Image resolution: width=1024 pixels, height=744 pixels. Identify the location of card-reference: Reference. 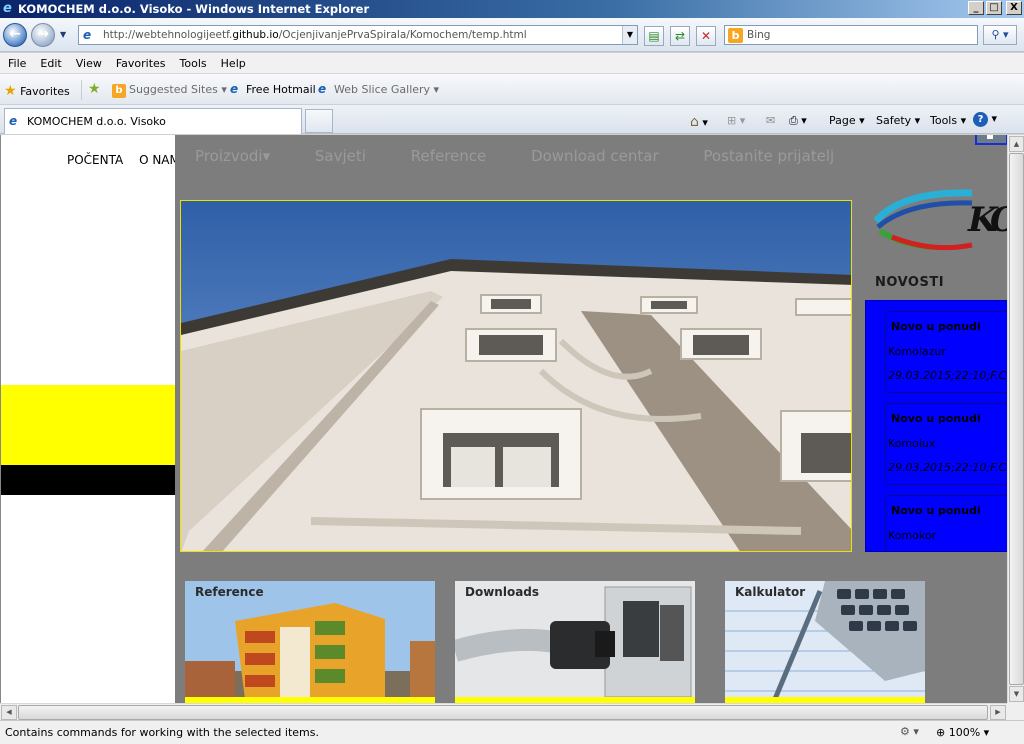
(310, 642).